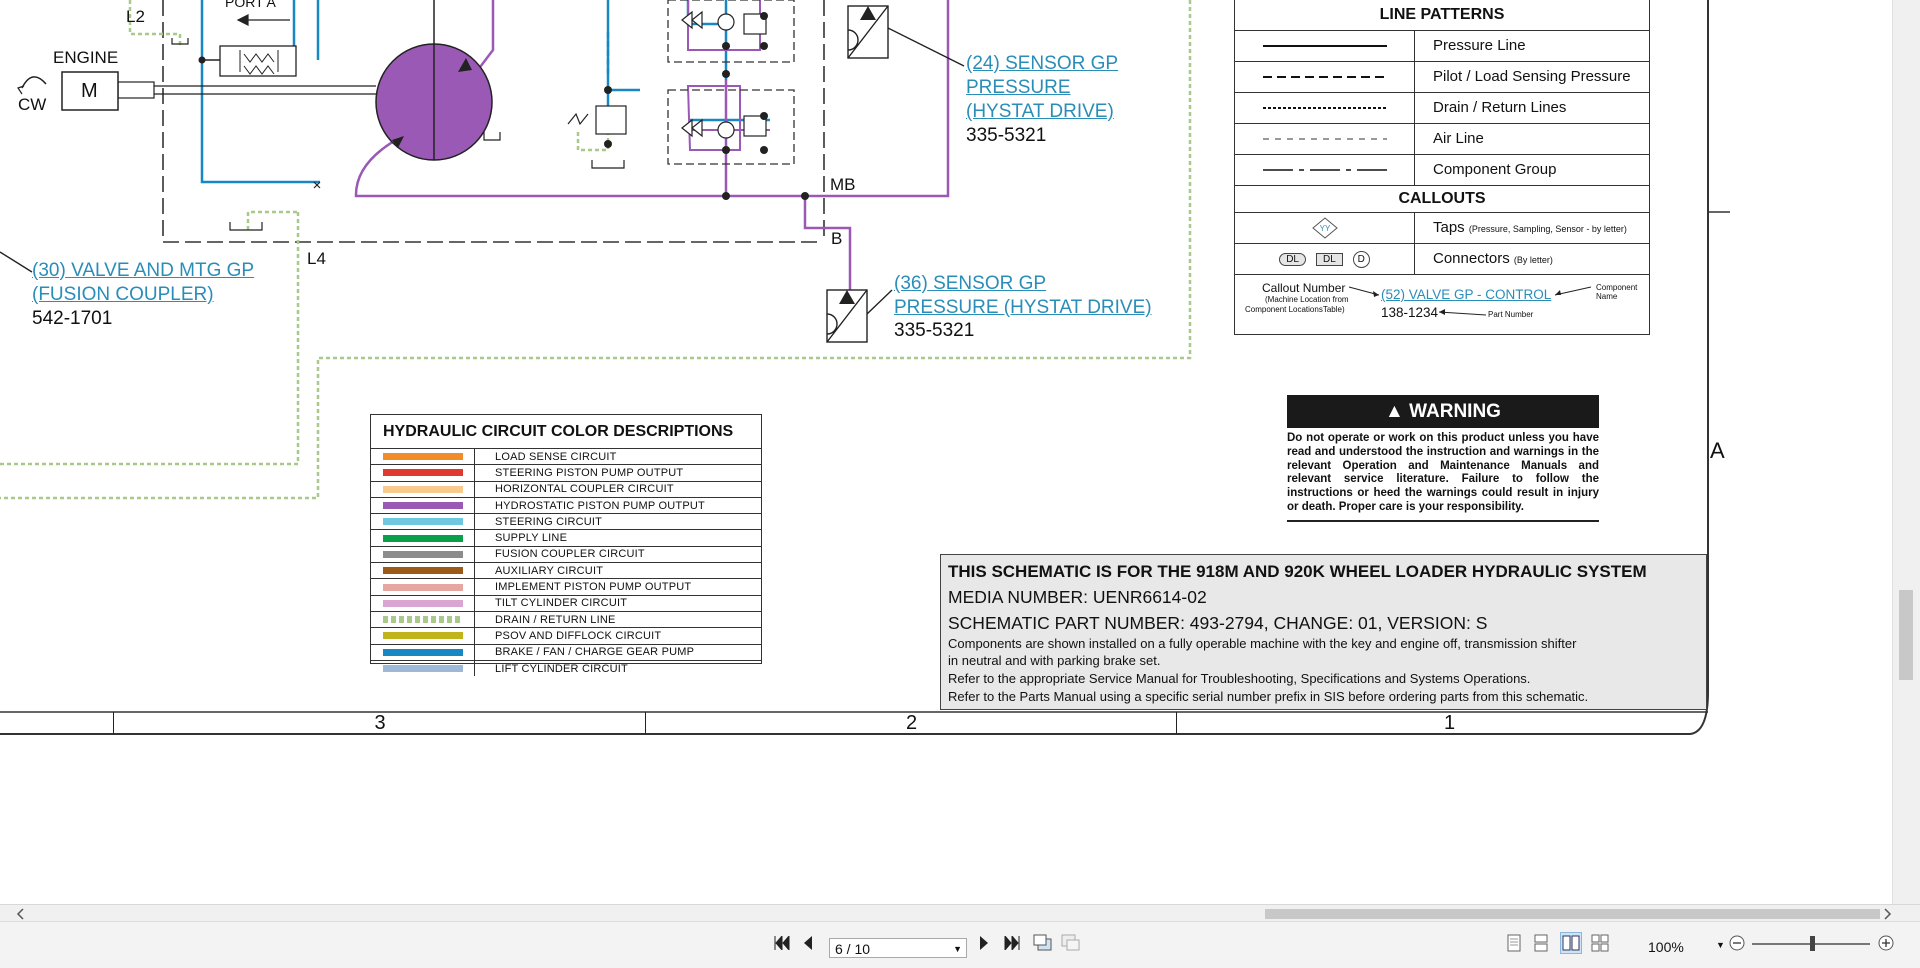 Image resolution: width=1920 pixels, height=968 pixels. I want to click on zoom-slider-thumb, so click(1812, 943).